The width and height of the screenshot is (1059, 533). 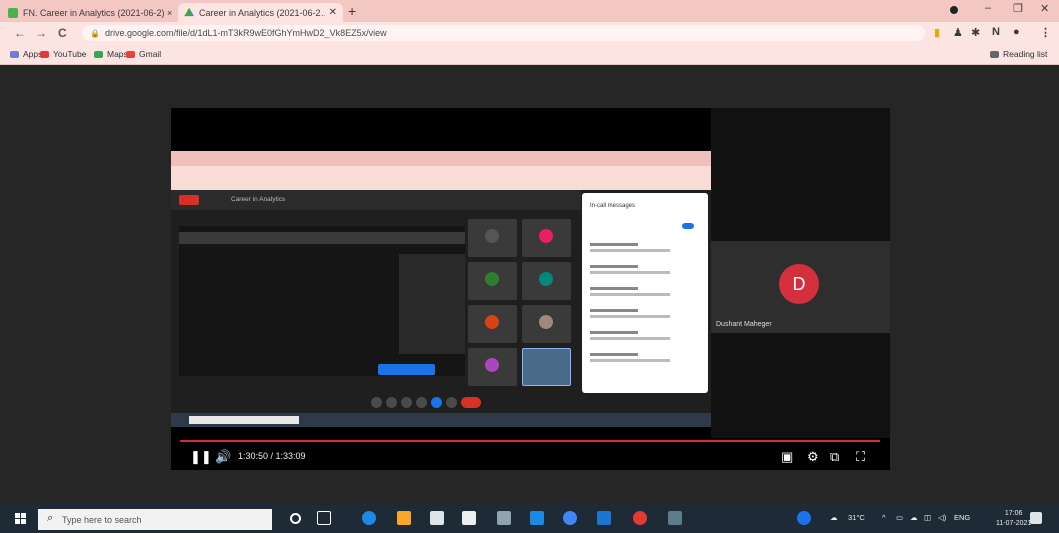 What do you see at coordinates (787, 457) in the screenshot?
I see `captions-icon: ▣` at bounding box center [787, 457].